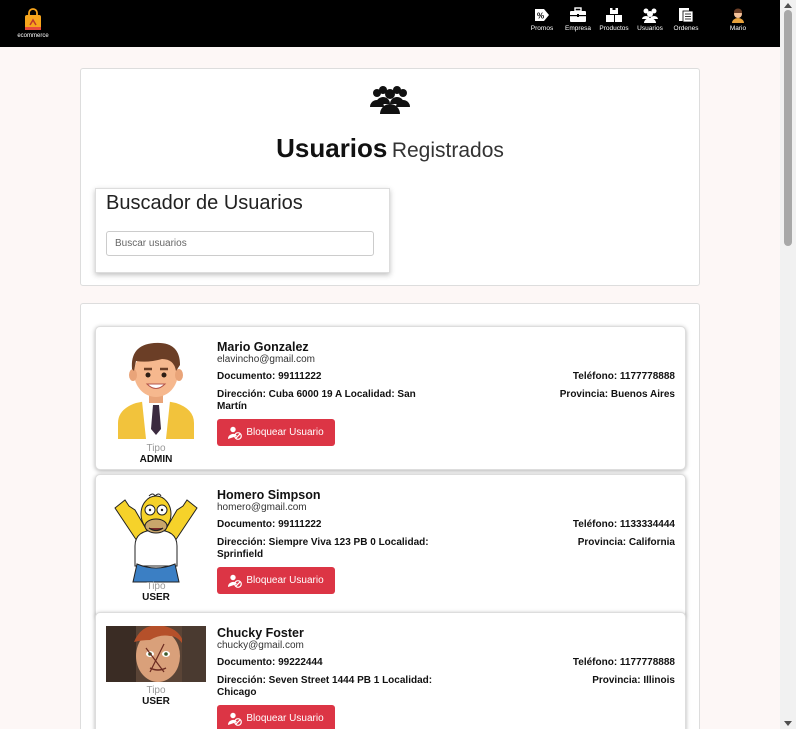  What do you see at coordinates (266, 359) in the screenshot?
I see `user-email: elavincho@gmail.com` at bounding box center [266, 359].